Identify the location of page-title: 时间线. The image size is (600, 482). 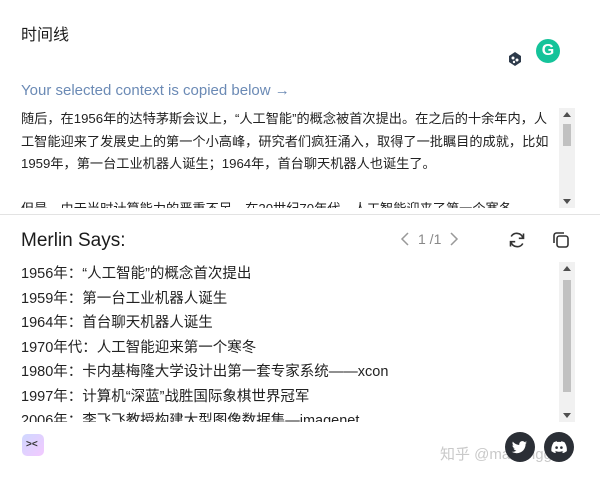
(45, 35).